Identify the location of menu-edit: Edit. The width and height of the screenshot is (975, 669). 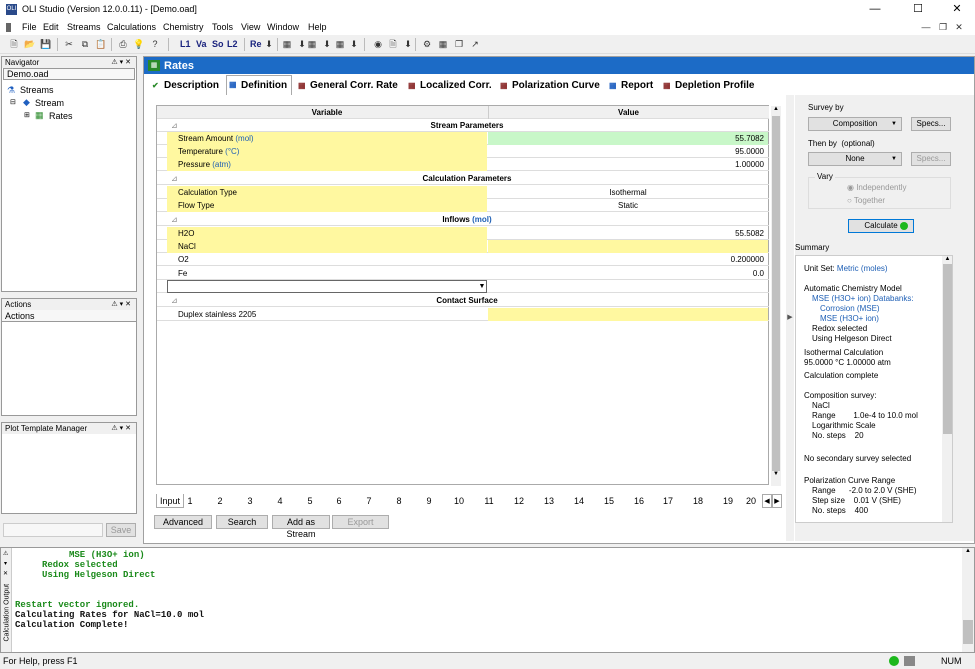
(51, 27).